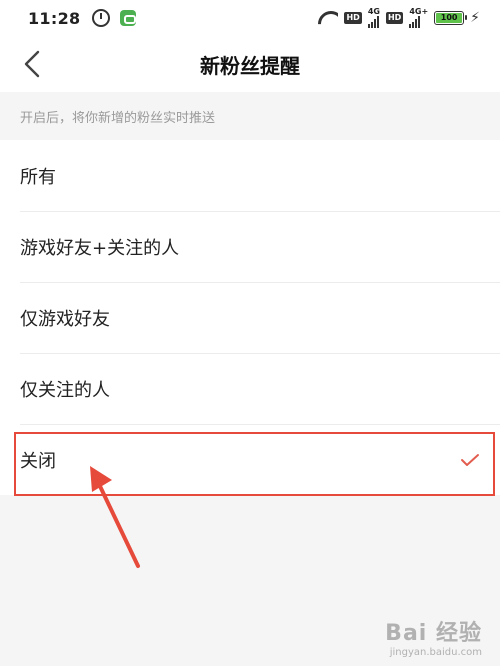 The height and width of the screenshot is (666, 500). I want to click on battery-icon: 100, so click(451, 18).